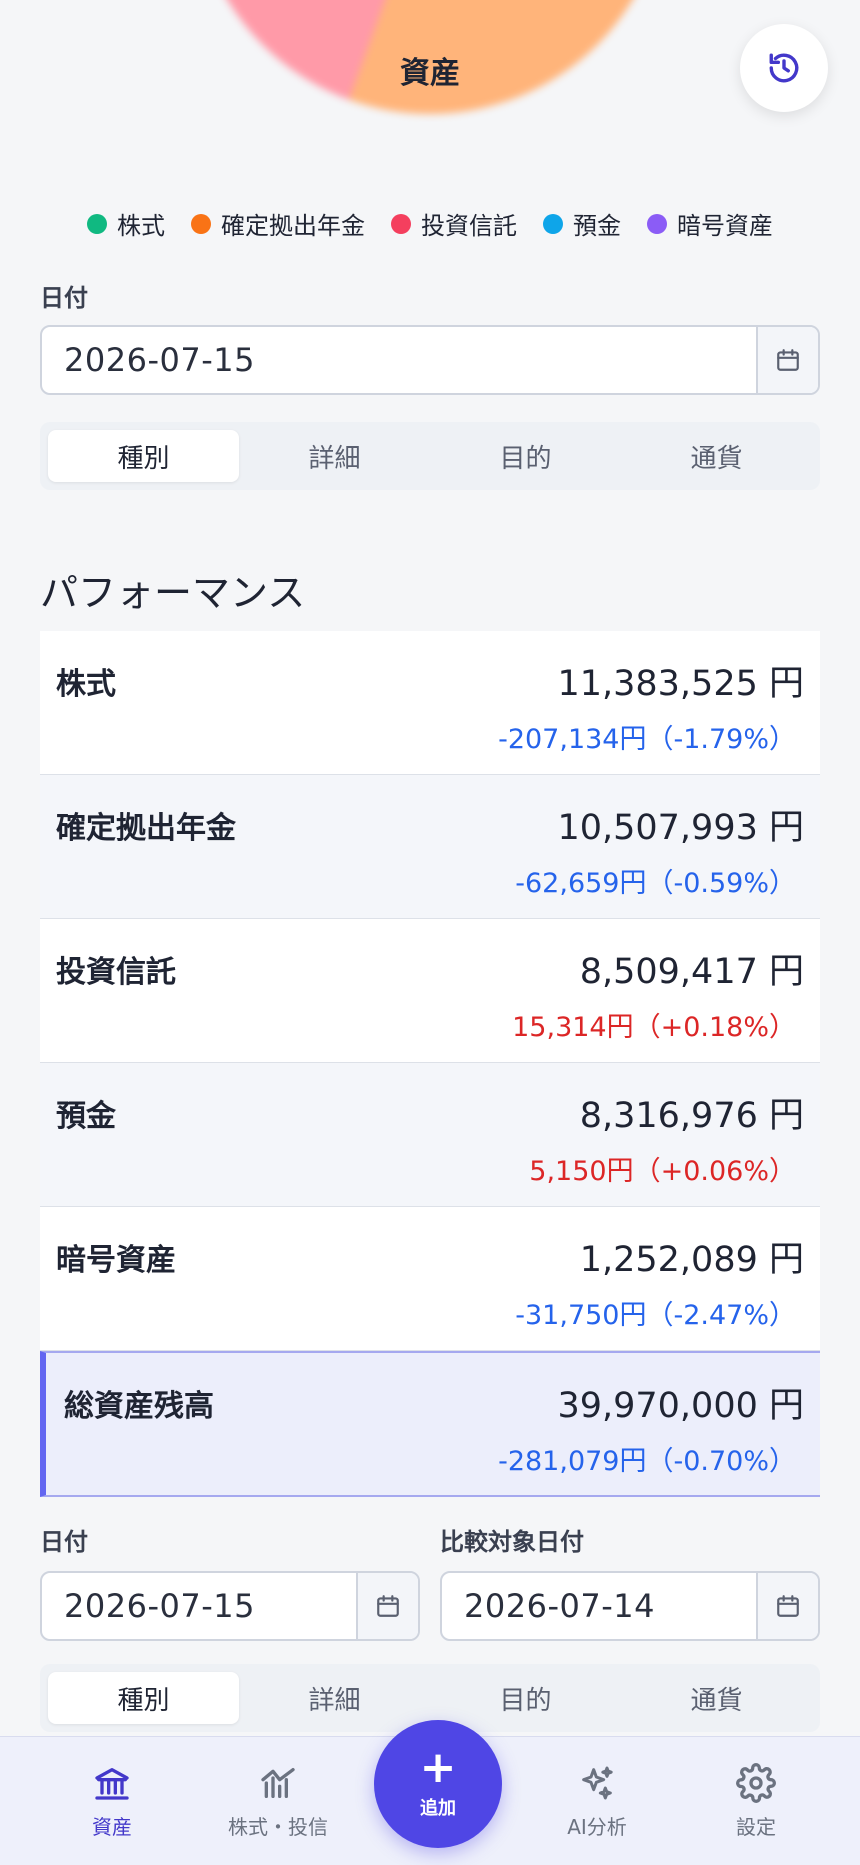  Describe the element at coordinates (430, 1279) in the screenshot. I see `table-row: 暗号資産 1,252,089 円 -31,750円（-2.47%）` at that location.